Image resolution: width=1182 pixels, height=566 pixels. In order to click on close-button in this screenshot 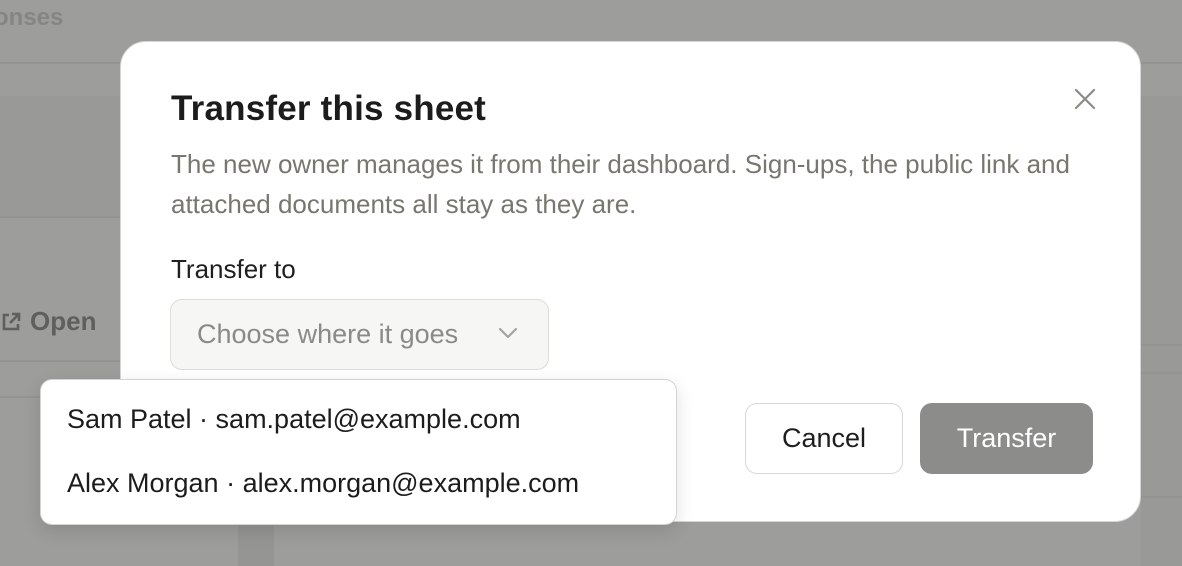, I will do `click(1085, 99)`.